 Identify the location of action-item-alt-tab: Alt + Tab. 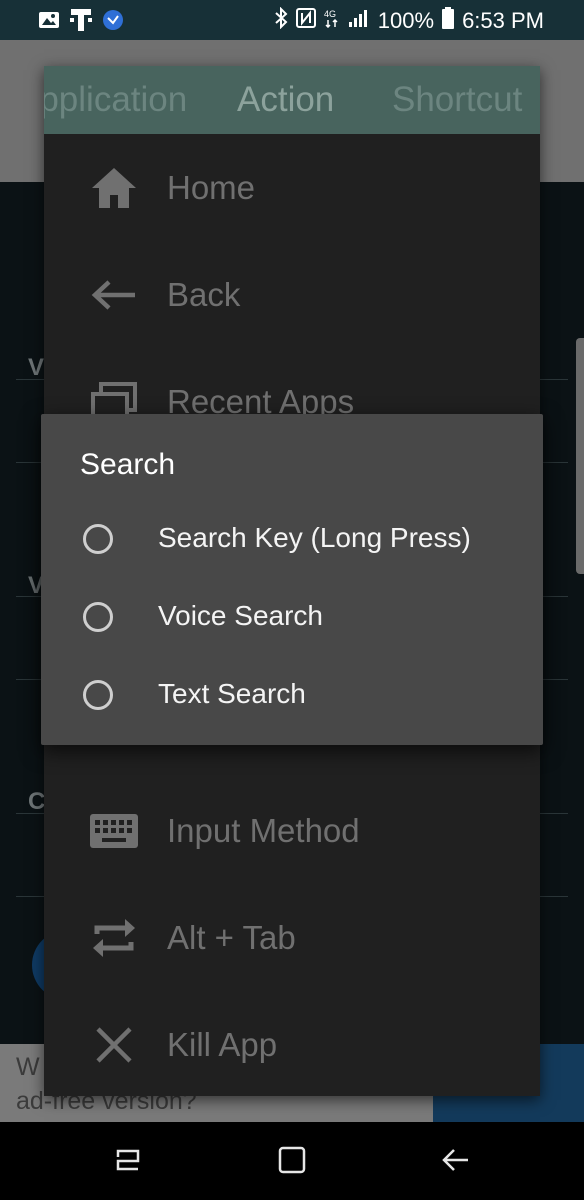
(292, 937).